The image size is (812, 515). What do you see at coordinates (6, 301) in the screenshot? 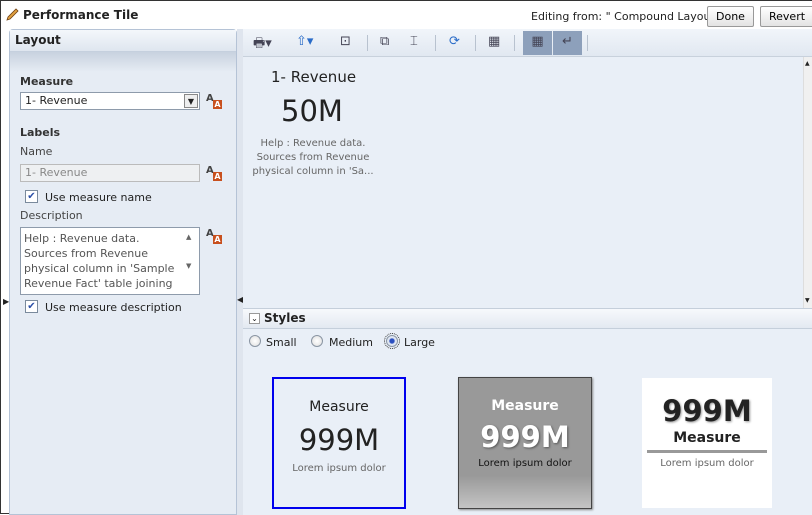
I see `collapse-left-icon: ▶` at bounding box center [6, 301].